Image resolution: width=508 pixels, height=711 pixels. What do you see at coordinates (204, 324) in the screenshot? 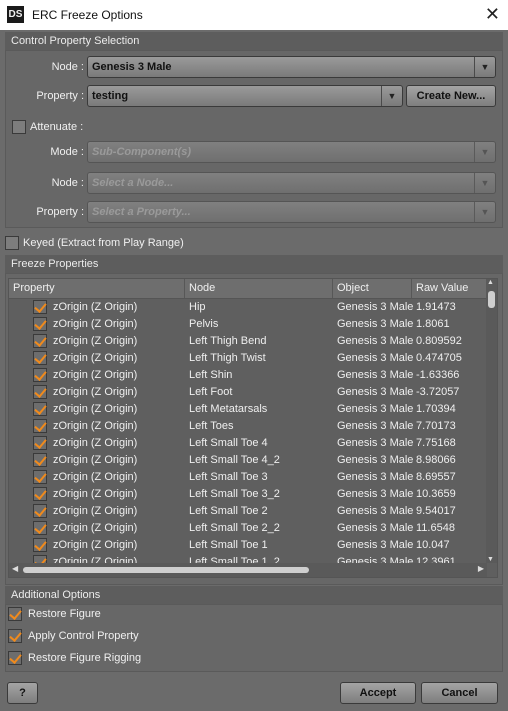
I see `cell-node: Pelvis` at bounding box center [204, 324].